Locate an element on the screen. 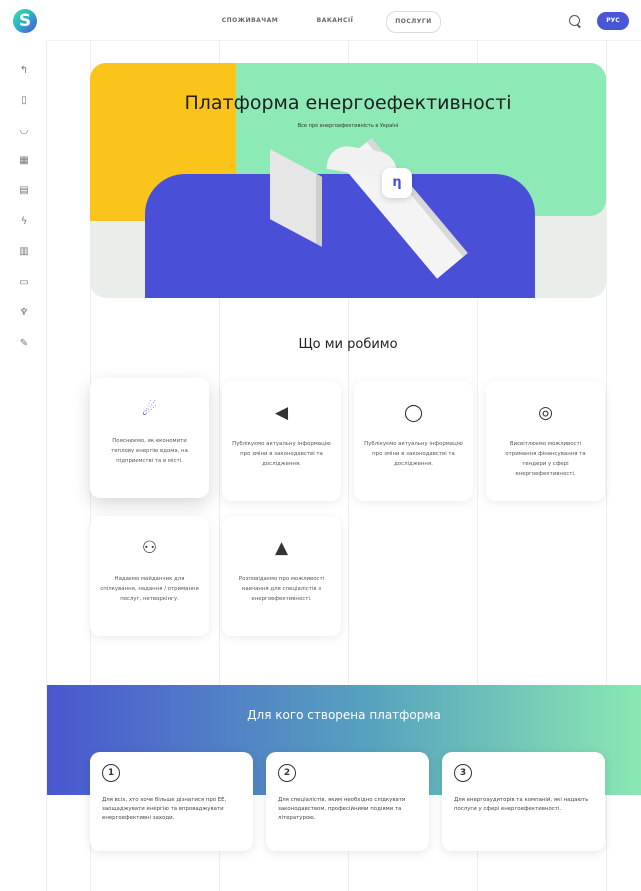  trophy-icon: ♆ is located at coordinates (24, 313).